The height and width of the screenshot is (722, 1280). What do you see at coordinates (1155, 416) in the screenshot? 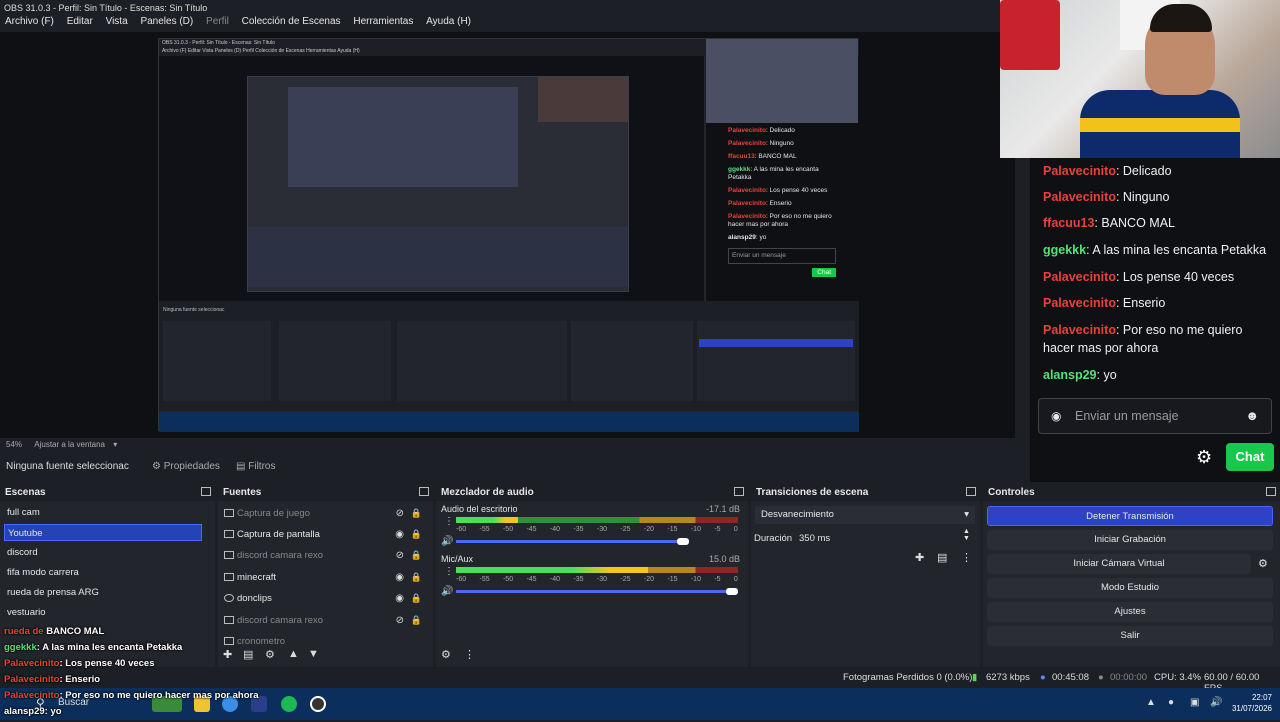
I see `chat-input: ◉ Enviar un mensaje ☻` at bounding box center [1155, 416].